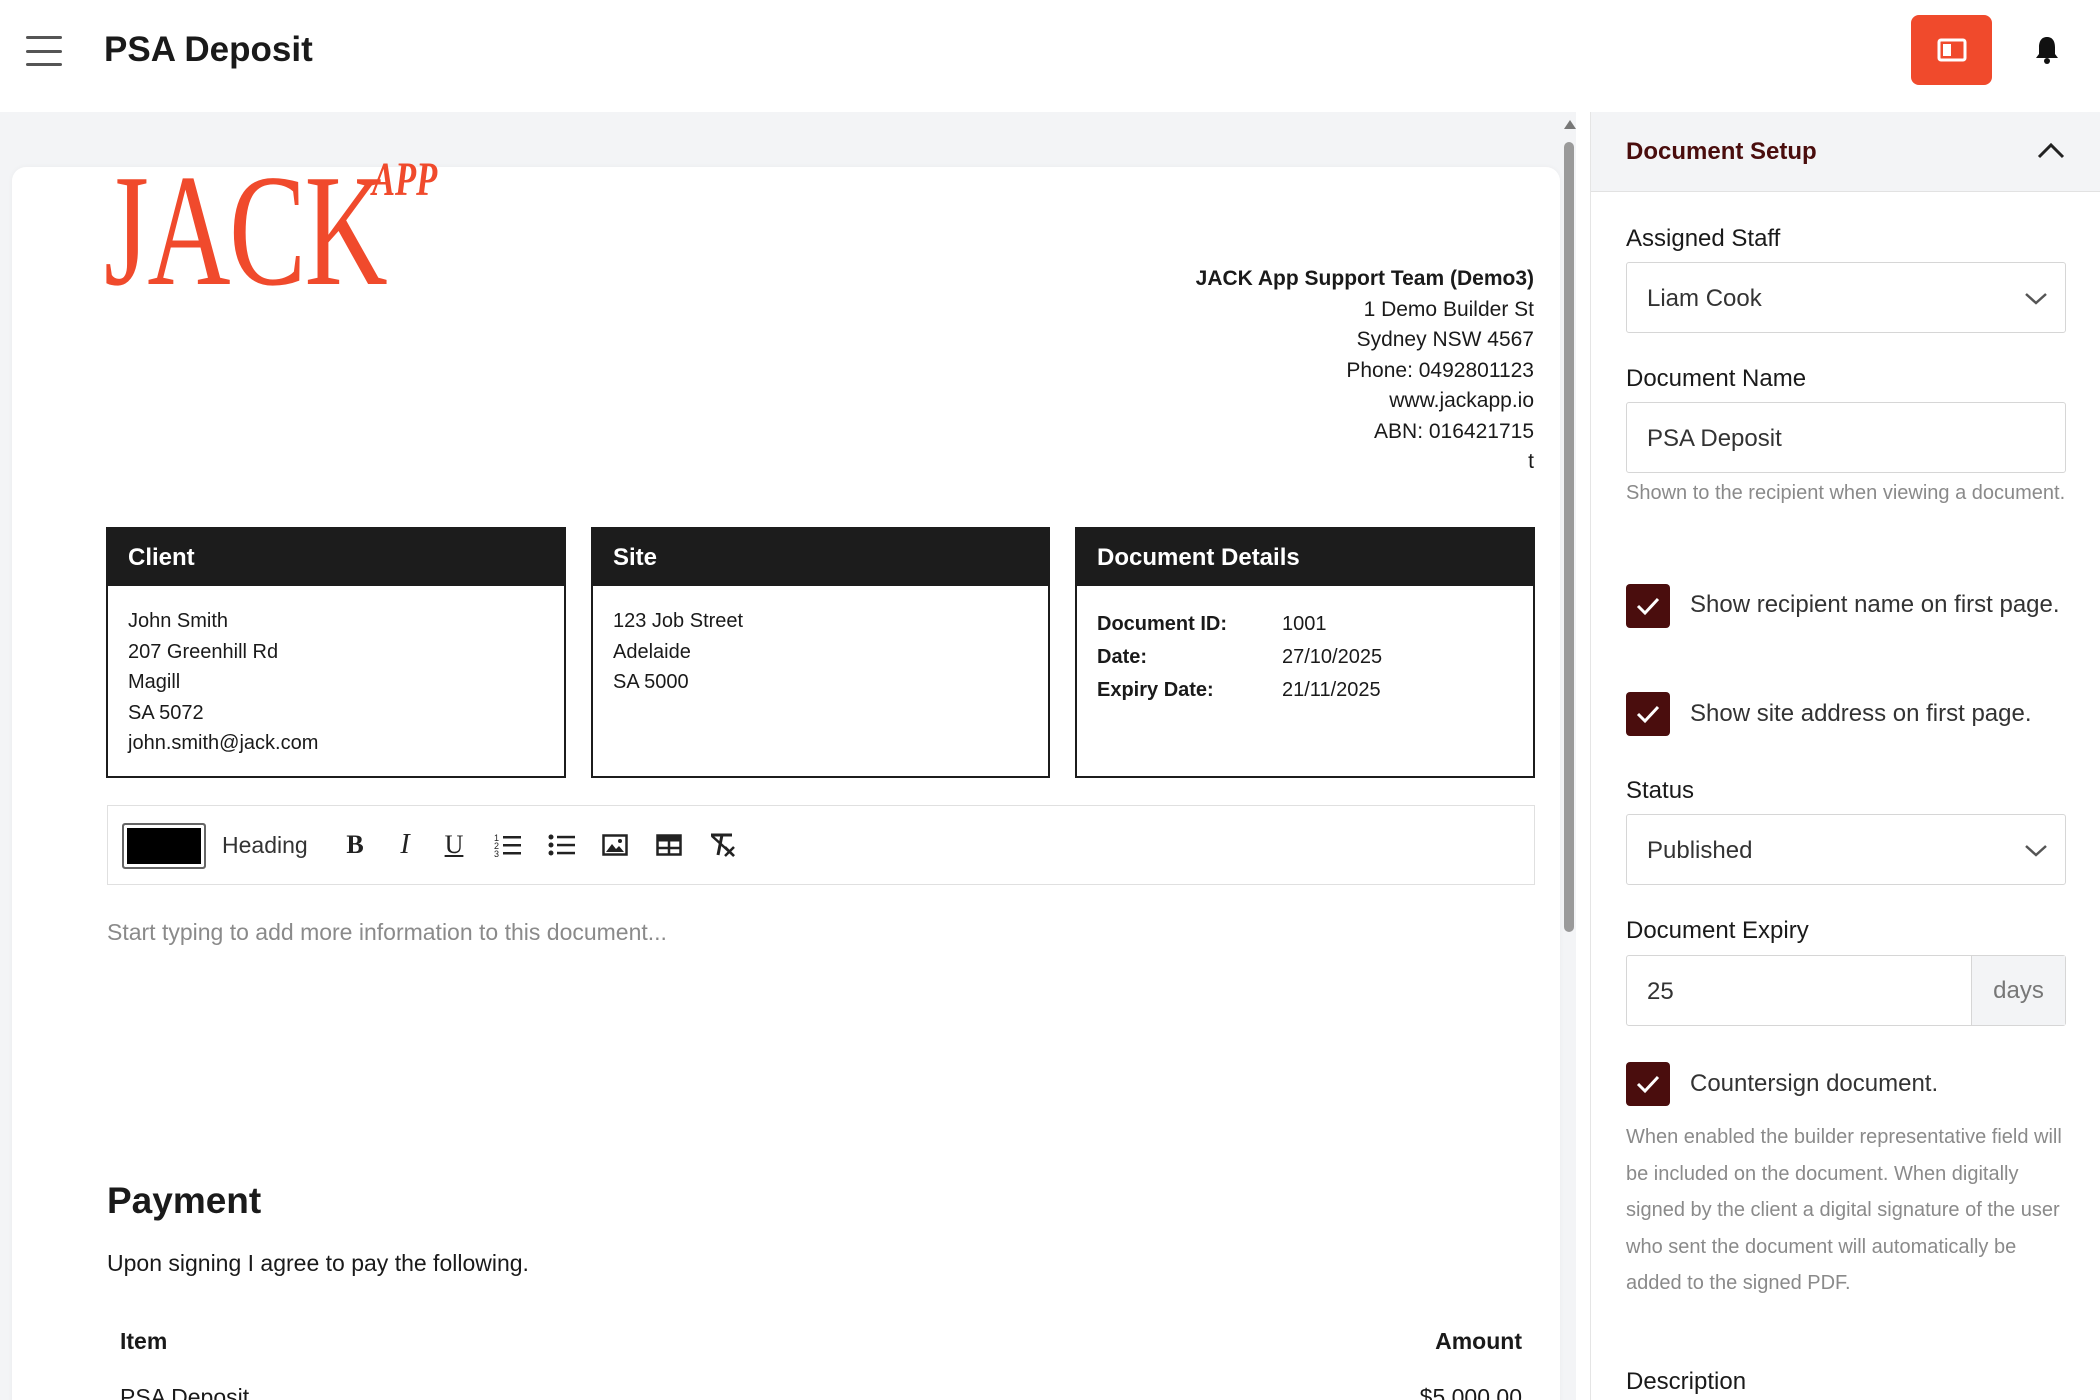 The height and width of the screenshot is (1400, 2100). What do you see at coordinates (1570, 124) in the screenshot?
I see `scroll-up-arrow` at bounding box center [1570, 124].